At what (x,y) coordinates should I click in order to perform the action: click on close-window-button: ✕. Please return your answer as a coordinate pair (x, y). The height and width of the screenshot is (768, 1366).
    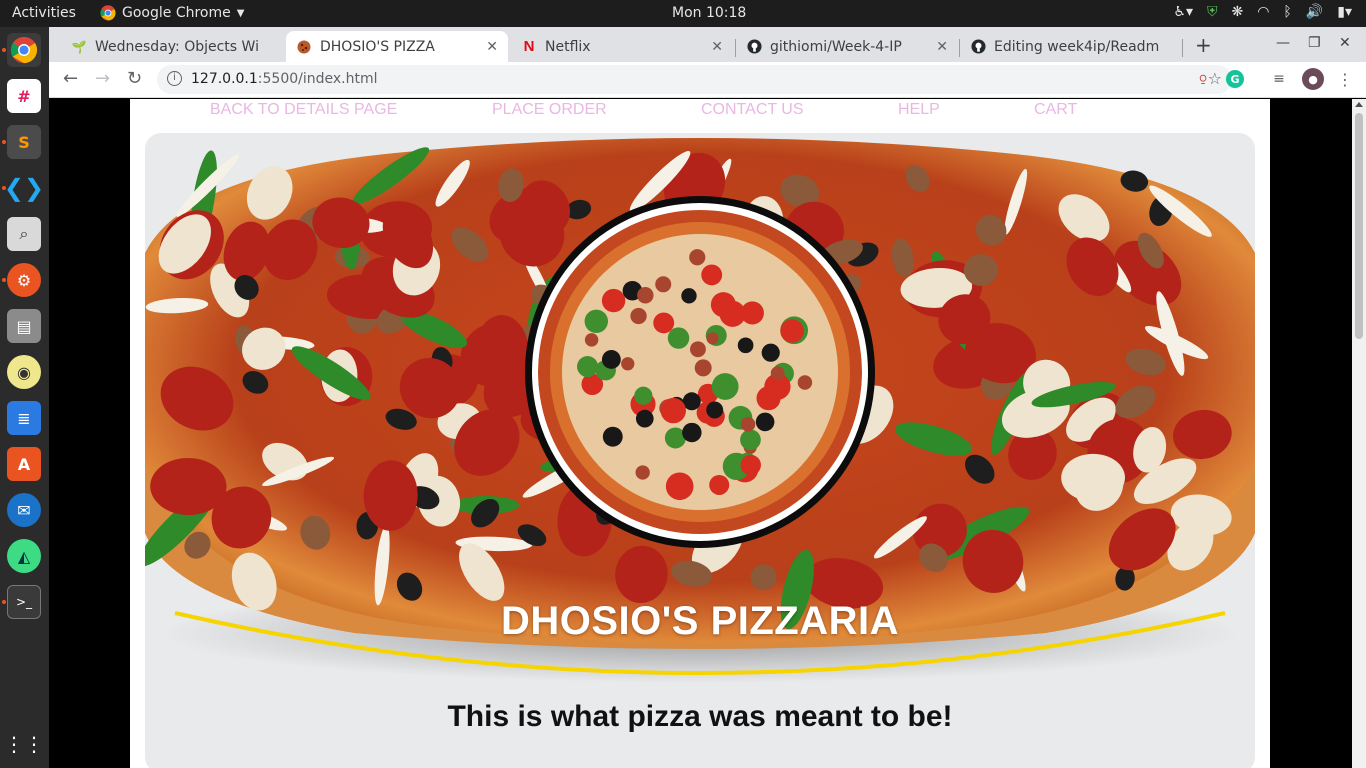
    Looking at the image, I should click on (1345, 43).